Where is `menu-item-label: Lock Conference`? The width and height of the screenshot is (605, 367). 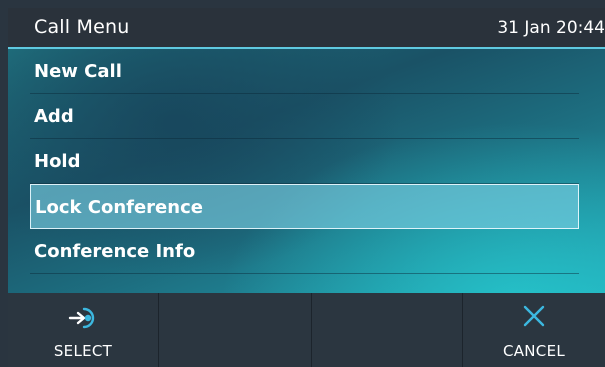 menu-item-label: Lock Conference is located at coordinates (119, 207).